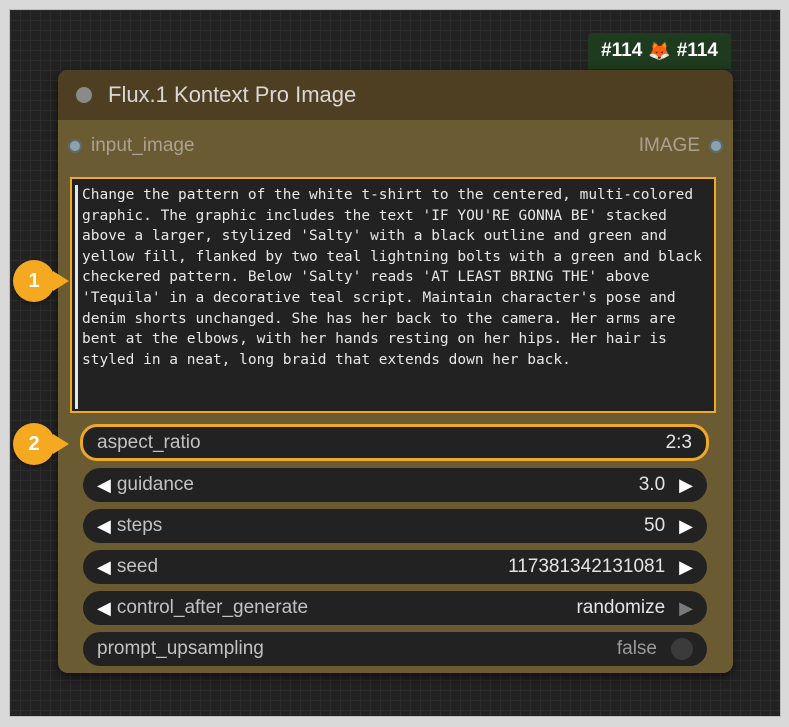 The width and height of the screenshot is (789, 727). Describe the element at coordinates (395, 649) in the screenshot. I see `prompt-upsampling-toggle: prompt_upsampling false` at that location.